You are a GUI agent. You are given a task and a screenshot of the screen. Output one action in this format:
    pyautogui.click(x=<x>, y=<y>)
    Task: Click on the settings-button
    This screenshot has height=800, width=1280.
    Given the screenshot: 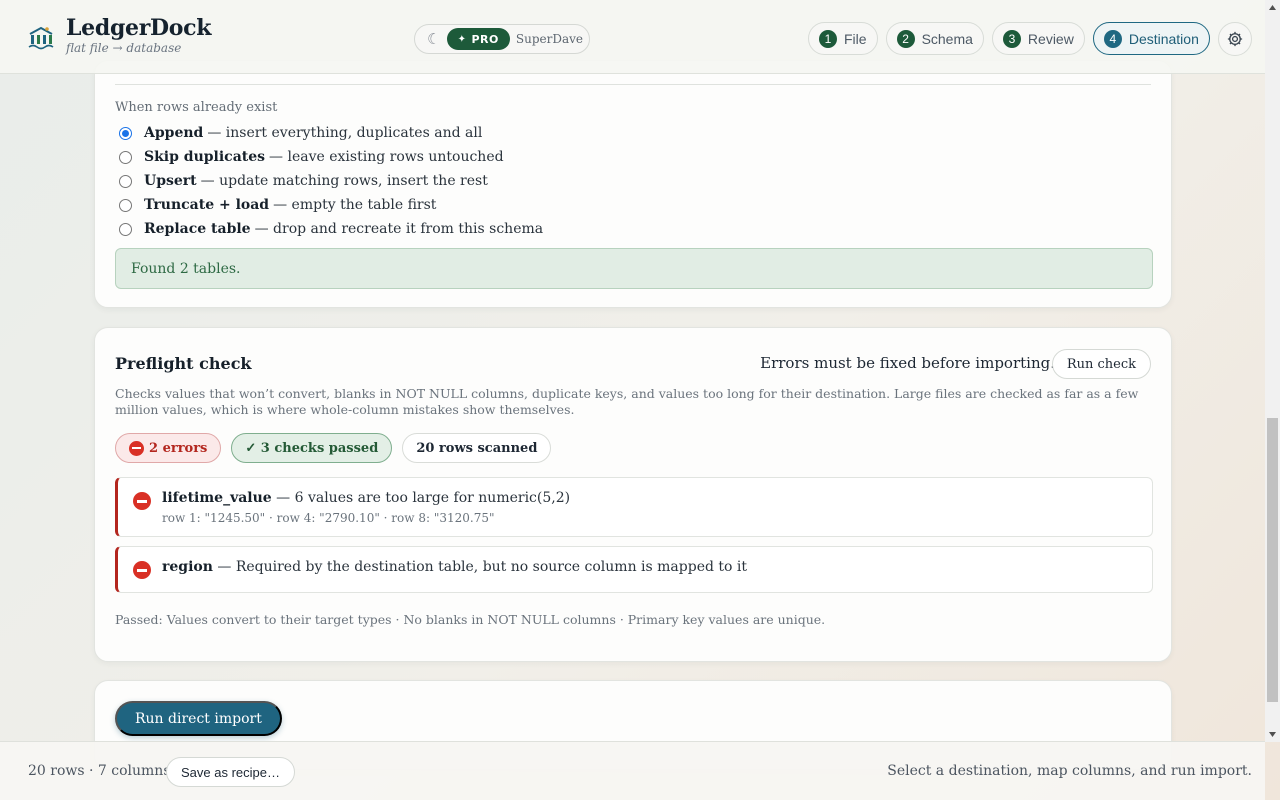 What is the action you would take?
    pyautogui.click(x=1235, y=39)
    